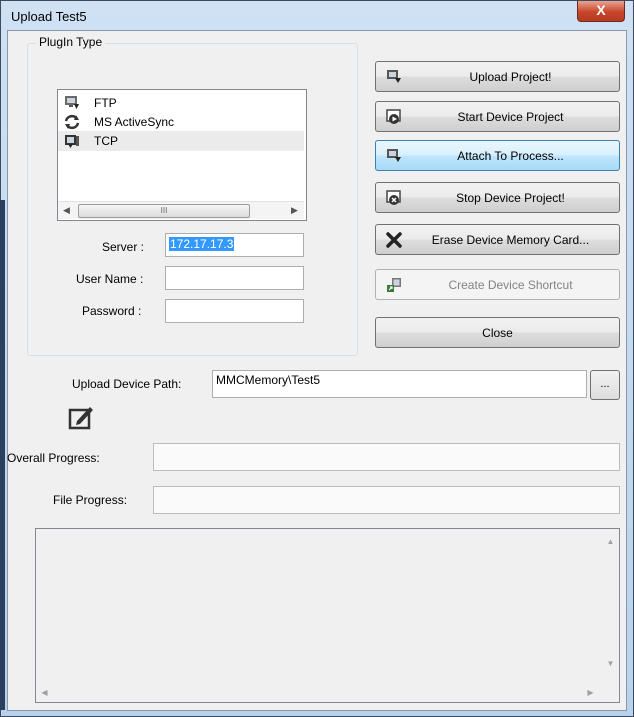 The width and height of the screenshot is (634, 717). Describe the element at coordinates (49, 16) in the screenshot. I see `window-title: Upload Test5` at that location.